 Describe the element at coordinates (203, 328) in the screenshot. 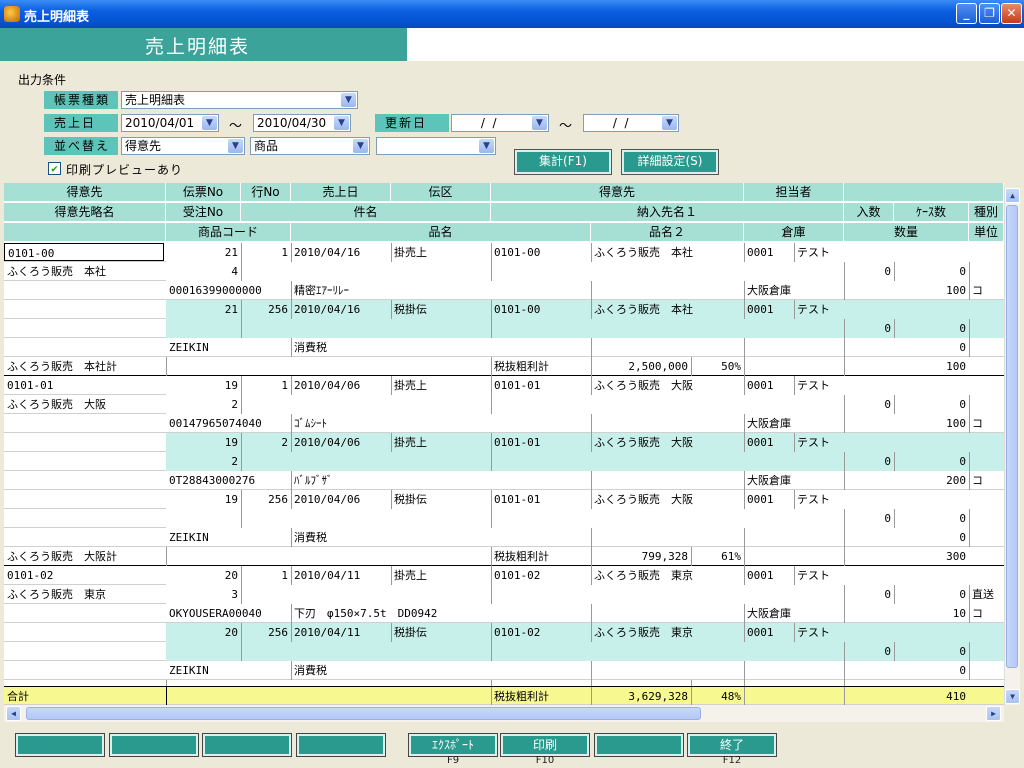

I see `order-no` at that location.